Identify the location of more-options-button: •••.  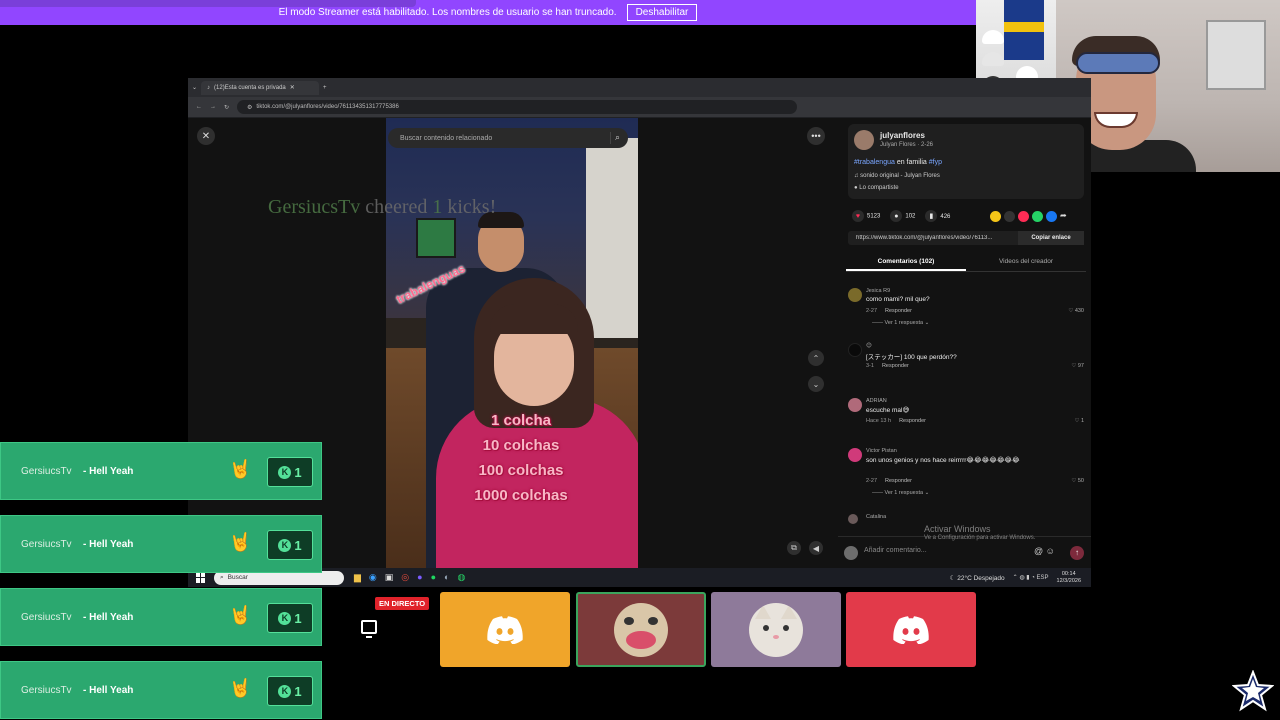
(816, 136).